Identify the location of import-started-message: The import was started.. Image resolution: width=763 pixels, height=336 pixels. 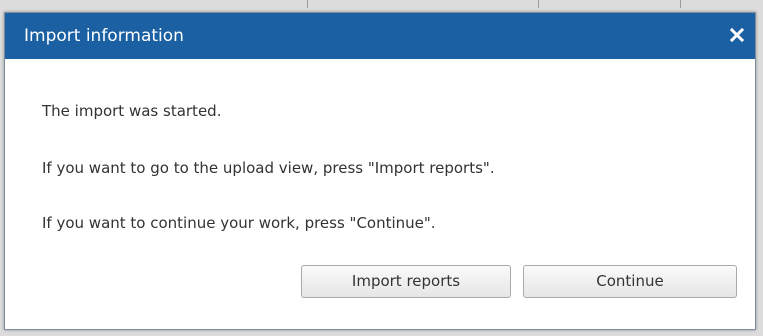
(132, 111).